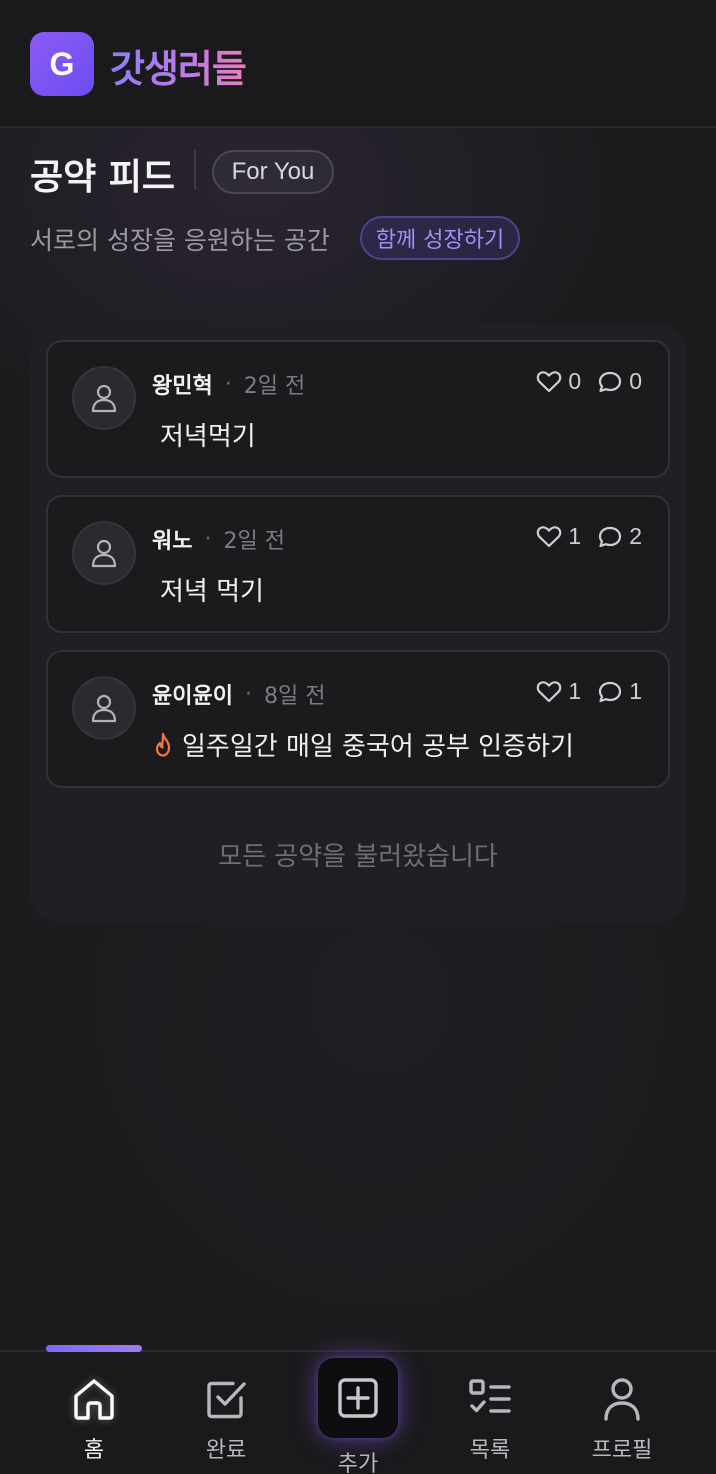  I want to click on post-text-label: 저녁 먹기, so click(212, 592).